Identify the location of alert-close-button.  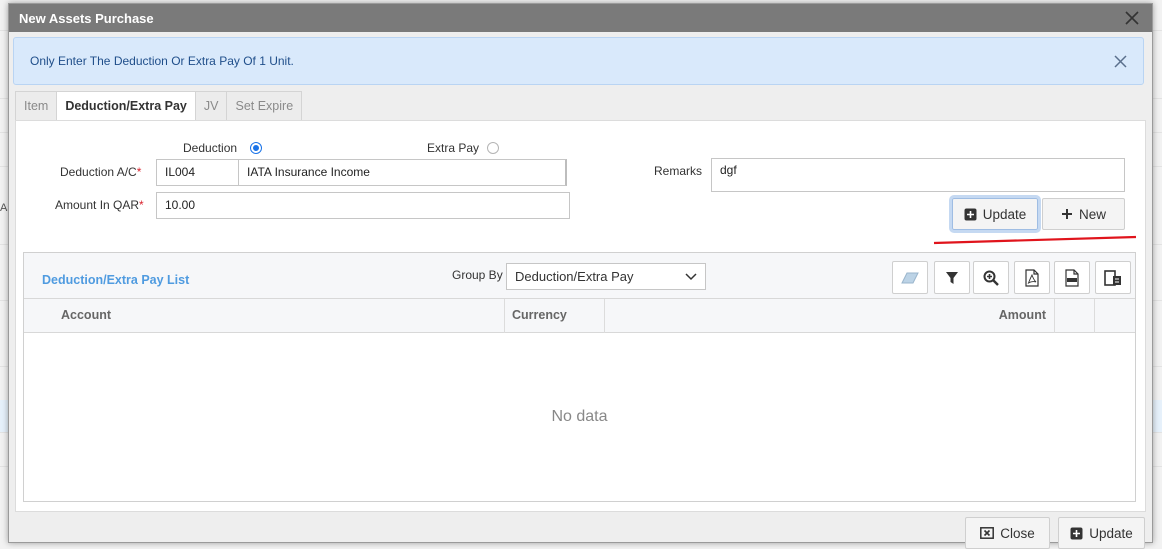
(1120, 61).